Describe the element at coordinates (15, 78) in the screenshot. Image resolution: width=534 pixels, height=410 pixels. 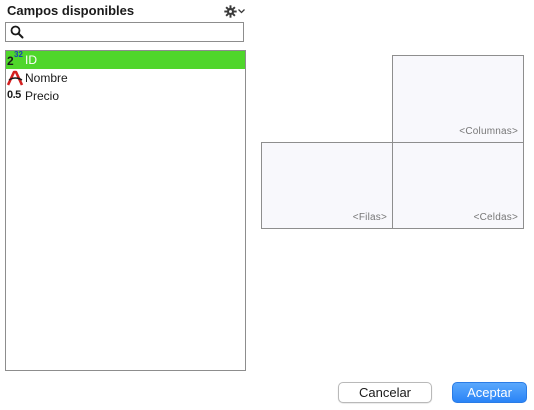
I see `text-type-icon` at that location.